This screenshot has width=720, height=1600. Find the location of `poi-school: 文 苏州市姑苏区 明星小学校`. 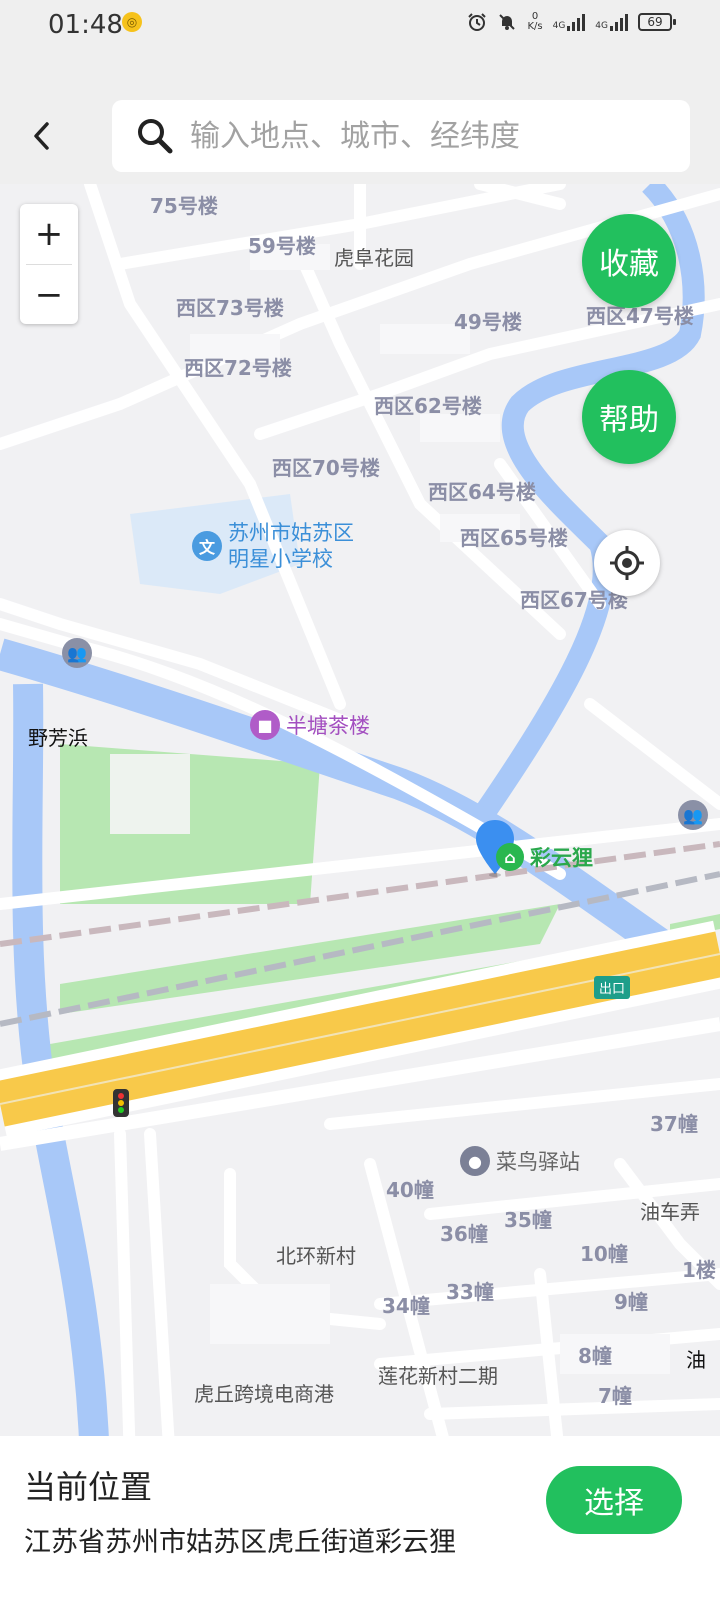

poi-school: 文 苏州市姑苏区 明星小学校 is located at coordinates (273, 546).